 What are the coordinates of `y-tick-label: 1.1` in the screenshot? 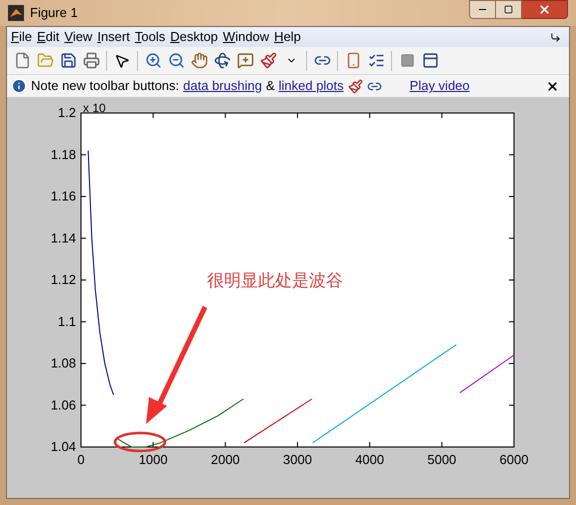 It's located at (67, 321).